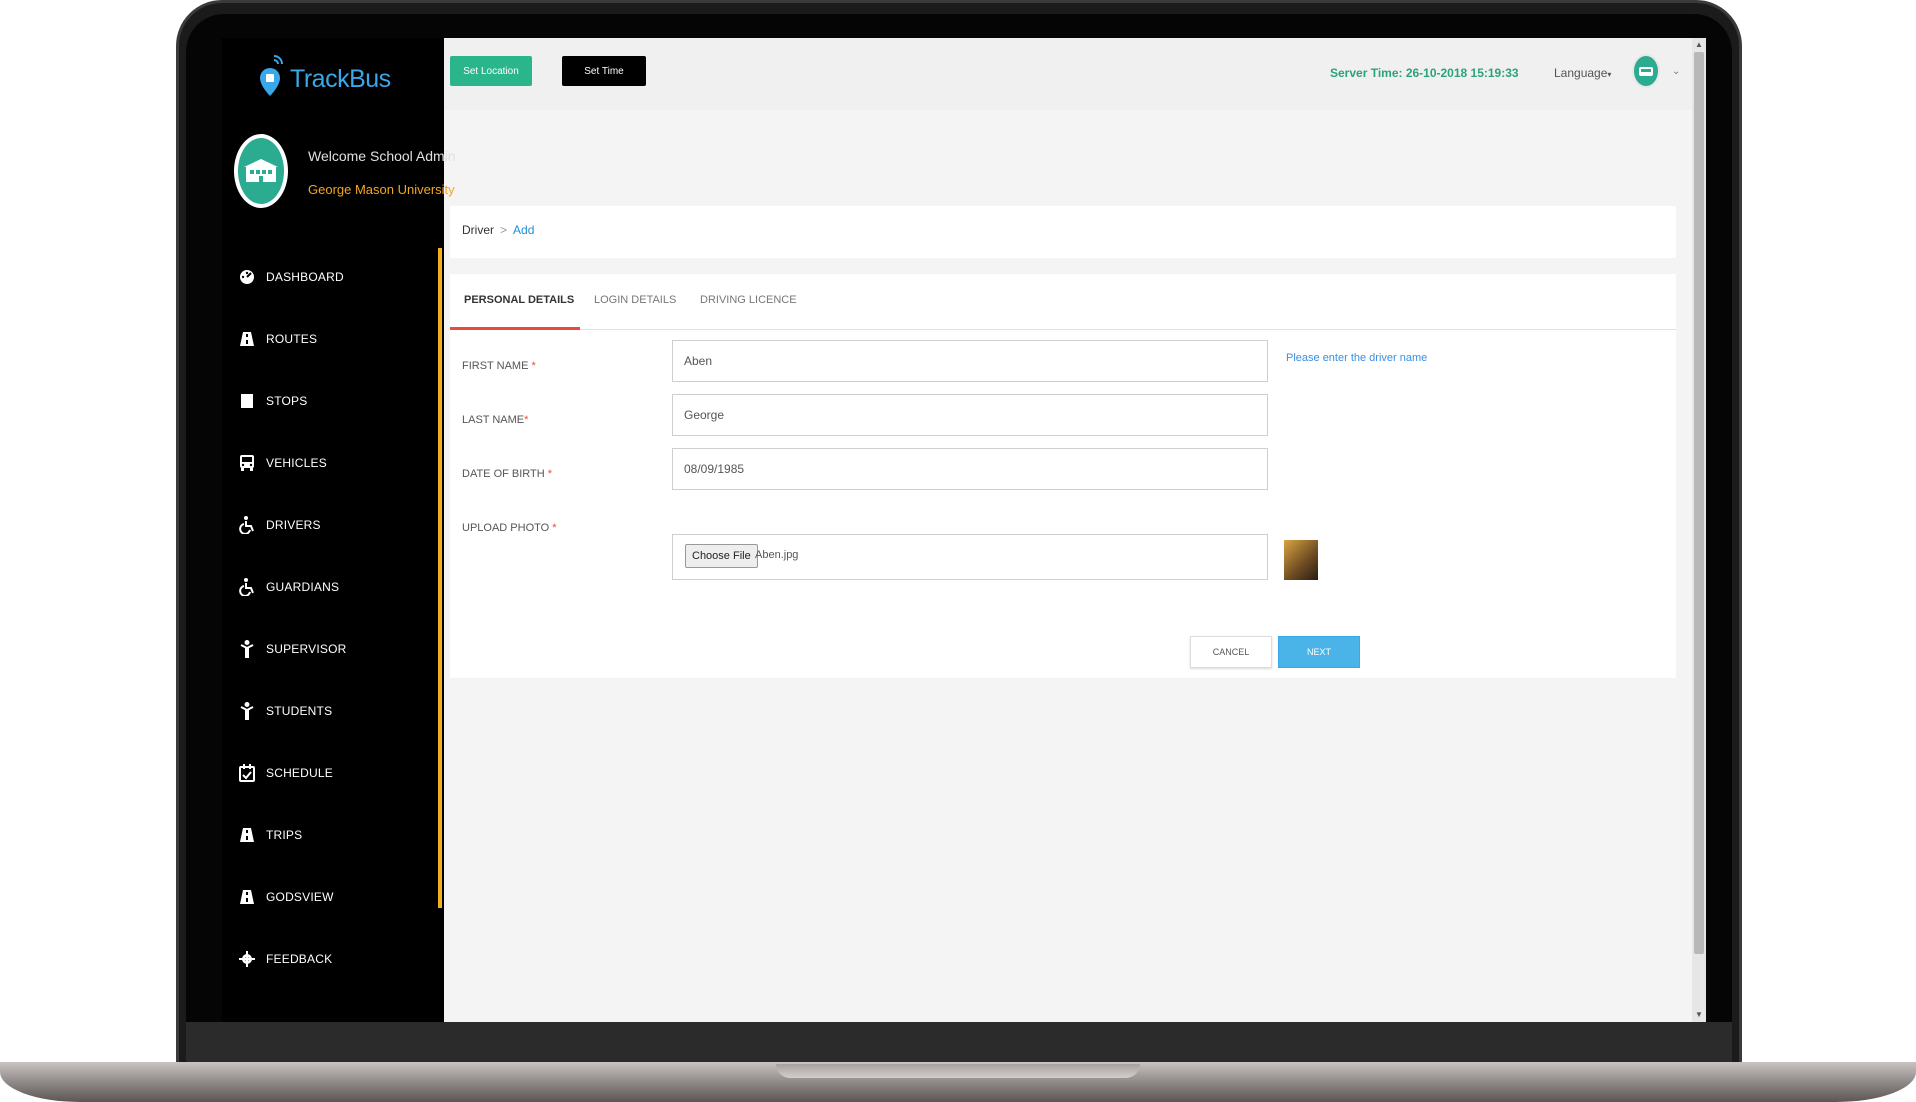 This screenshot has height=1102, width=1916. What do you see at coordinates (247, 773) in the screenshot?
I see `calendar-check-icon` at bounding box center [247, 773].